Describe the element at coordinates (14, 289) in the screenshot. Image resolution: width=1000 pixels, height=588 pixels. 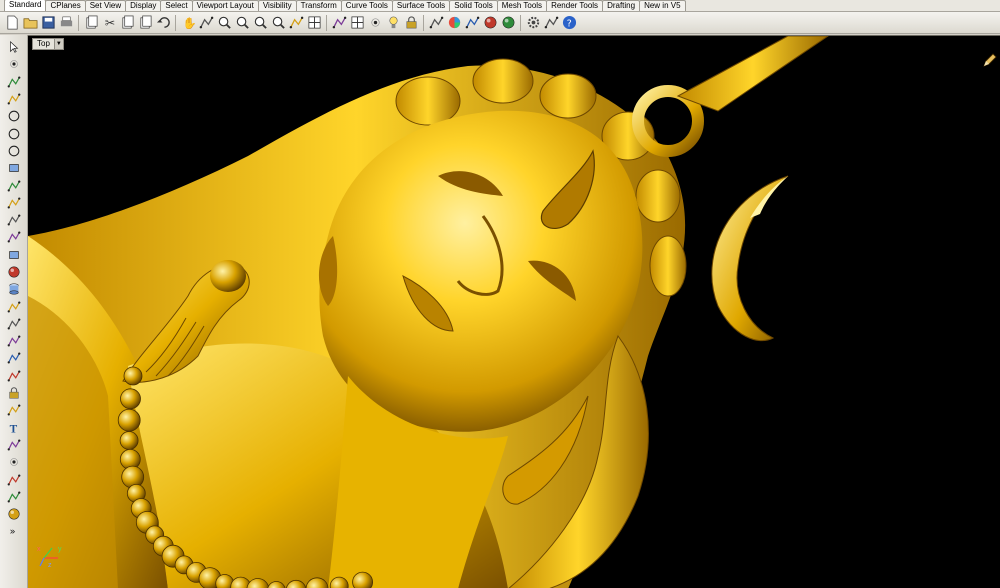
I see `cylinder-icon` at that location.